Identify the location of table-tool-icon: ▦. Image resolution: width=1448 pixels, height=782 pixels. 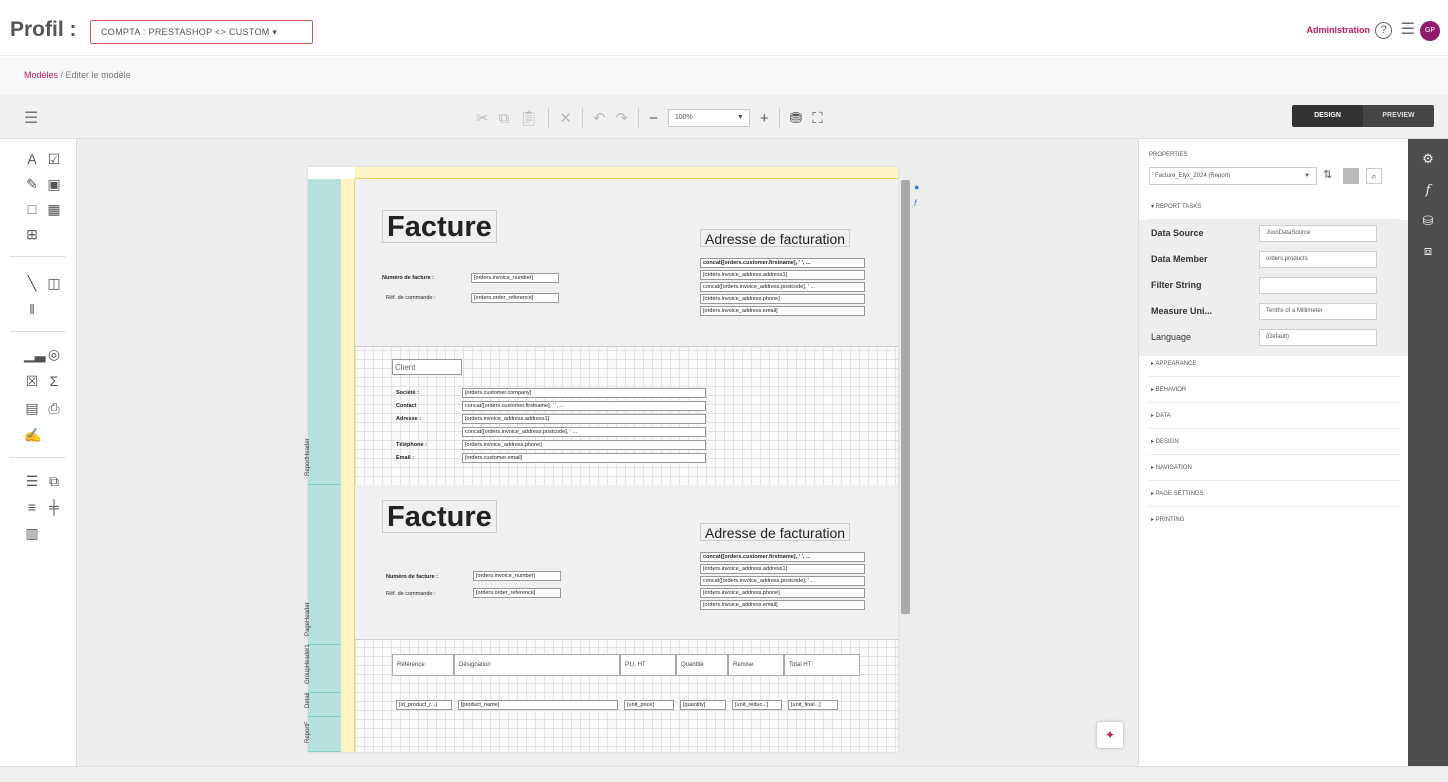
(54, 209).